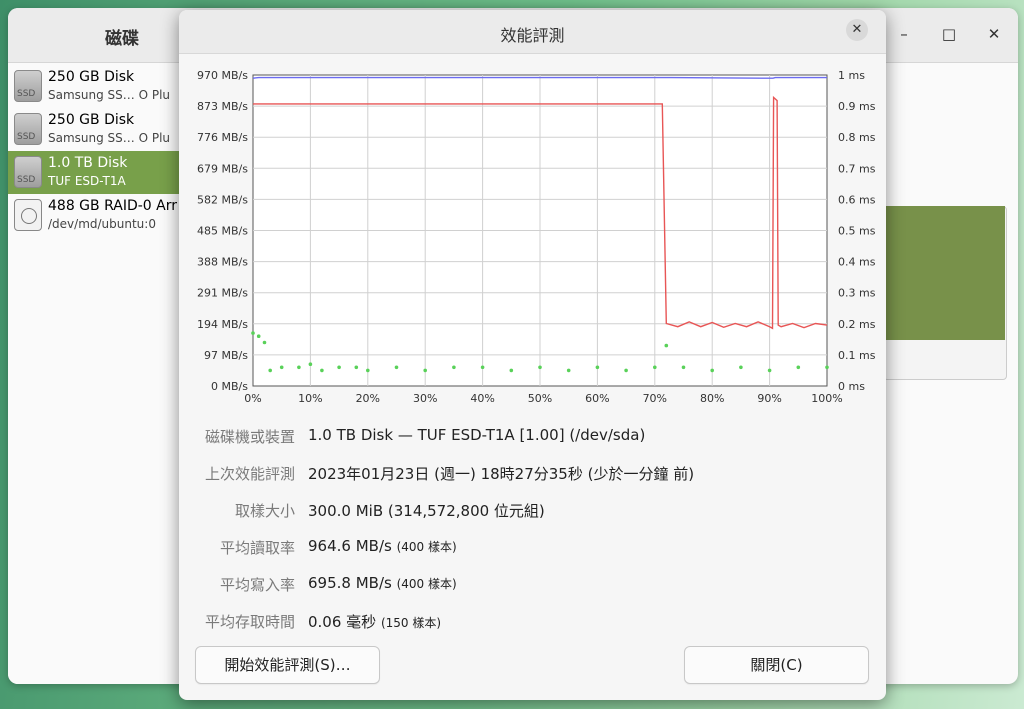  Describe the element at coordinates (229, 386) in the screenshot. I see `y-left-tick-label: 0 MB/s` at that location.